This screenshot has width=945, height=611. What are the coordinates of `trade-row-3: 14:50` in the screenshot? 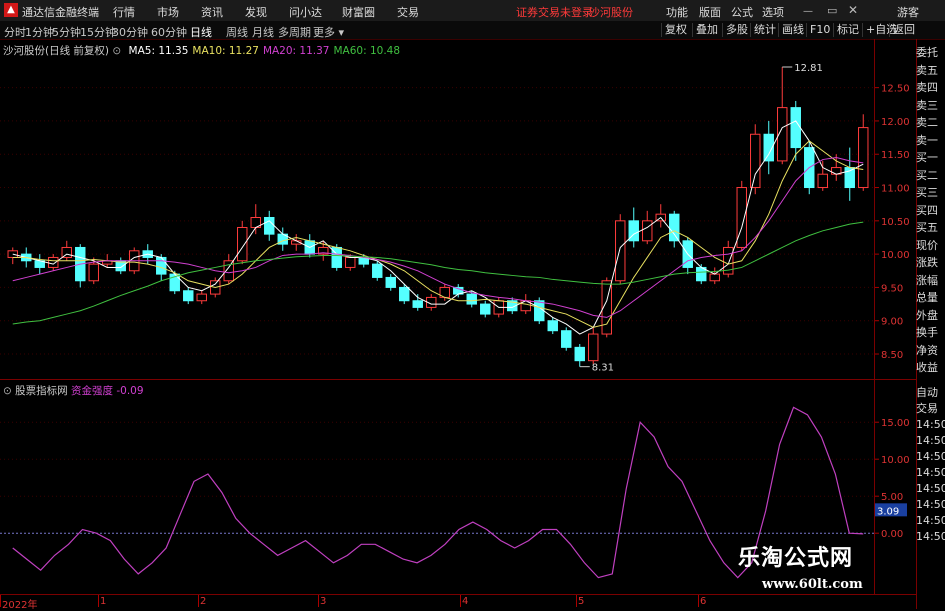 It's located at (930, 441).